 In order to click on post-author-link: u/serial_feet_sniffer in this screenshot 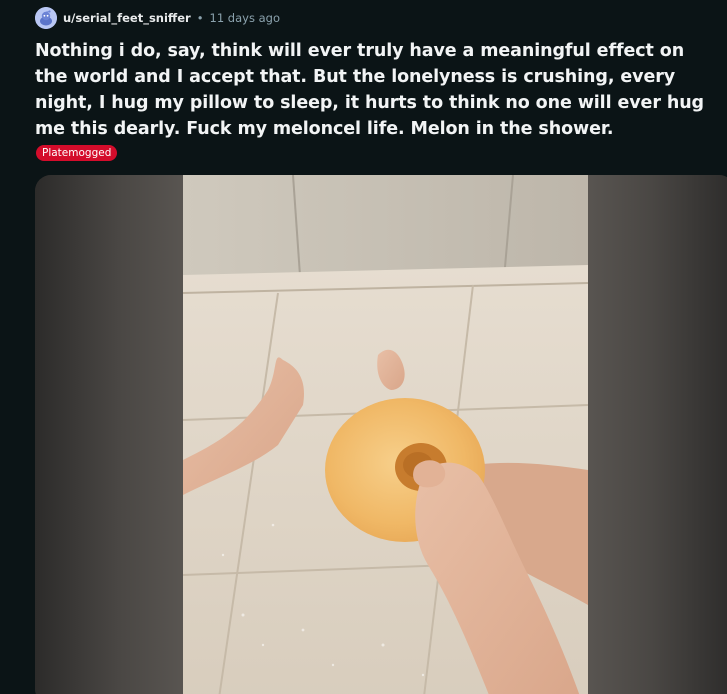, I will do `click(127, 18)`.